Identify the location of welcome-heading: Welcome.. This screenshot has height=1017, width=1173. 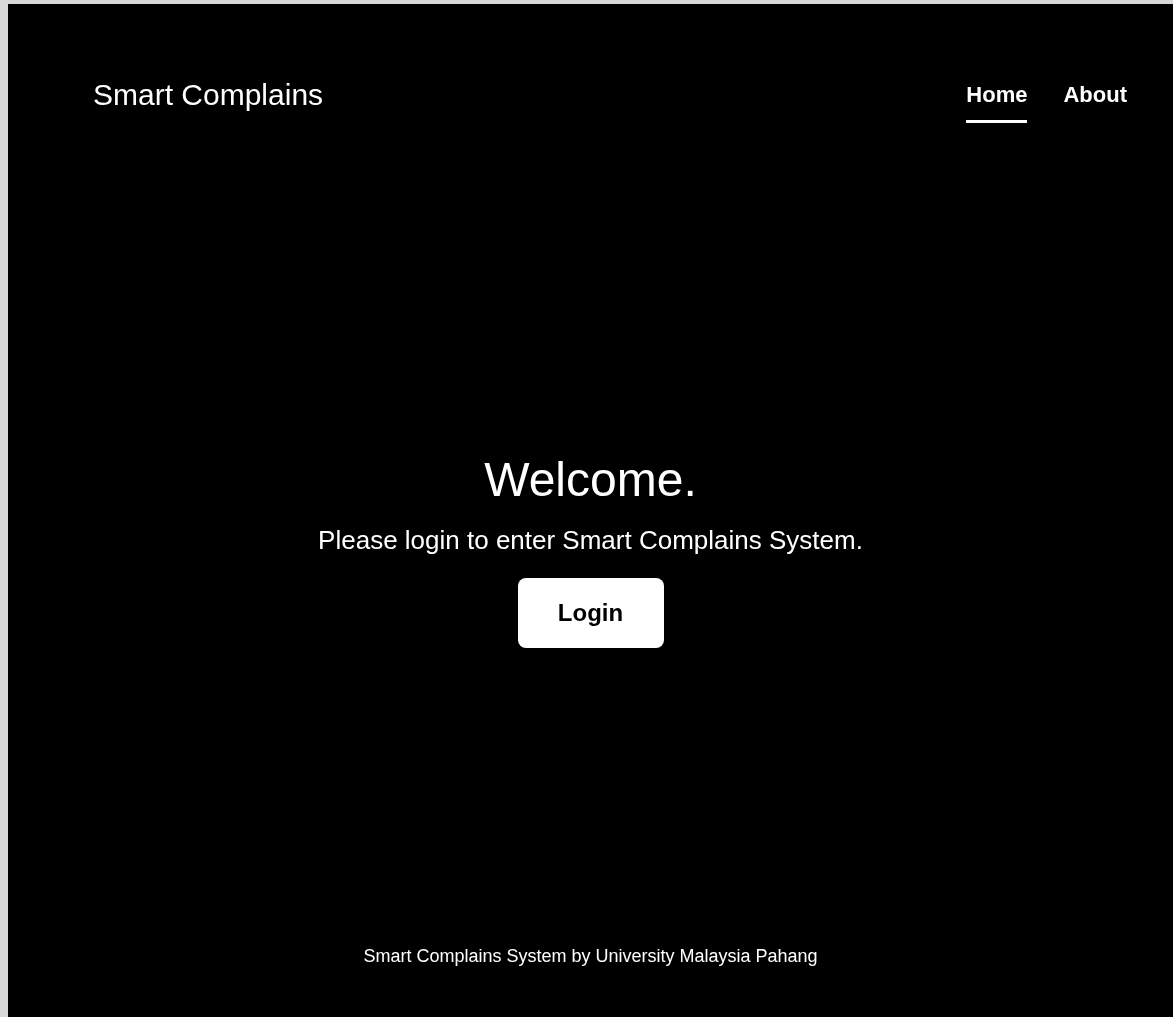
(590, 479).